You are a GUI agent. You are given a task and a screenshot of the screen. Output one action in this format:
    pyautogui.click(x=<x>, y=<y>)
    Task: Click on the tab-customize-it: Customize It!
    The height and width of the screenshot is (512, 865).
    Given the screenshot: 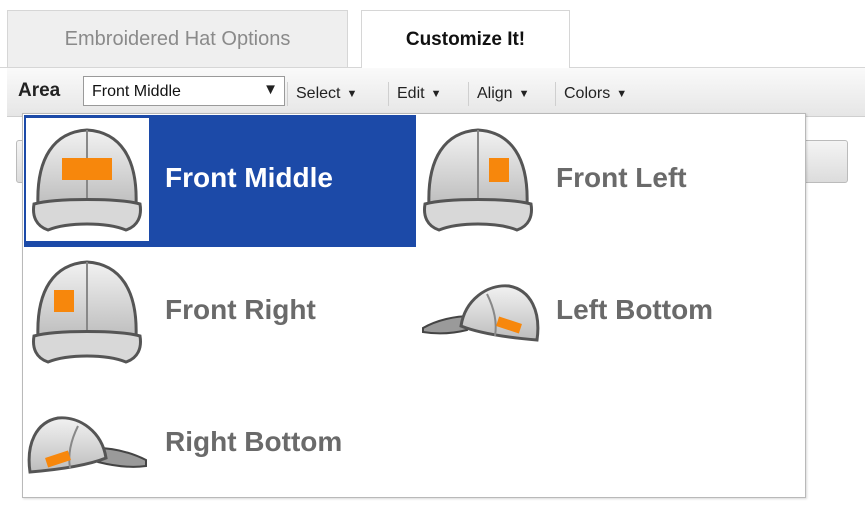 What is the action you would take?
    pyautogui.click(x=465, y=39)
    